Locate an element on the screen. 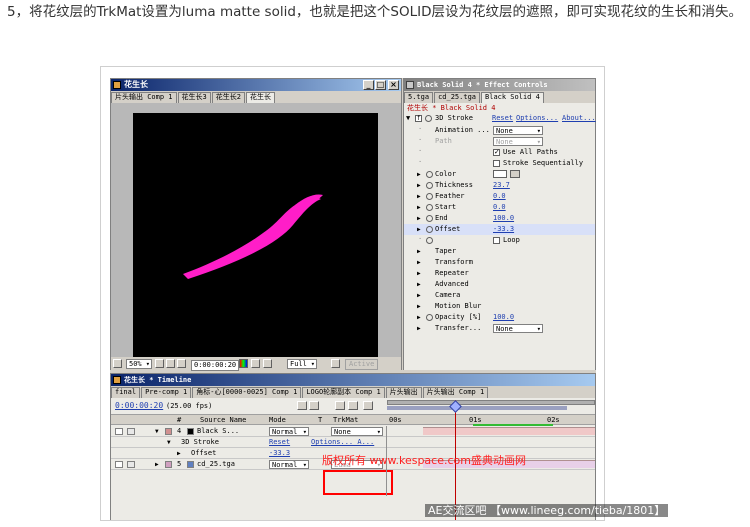 The image size is (750, 527). effect-prop-checkbox: ✓ is located at coordinates (496, 152).